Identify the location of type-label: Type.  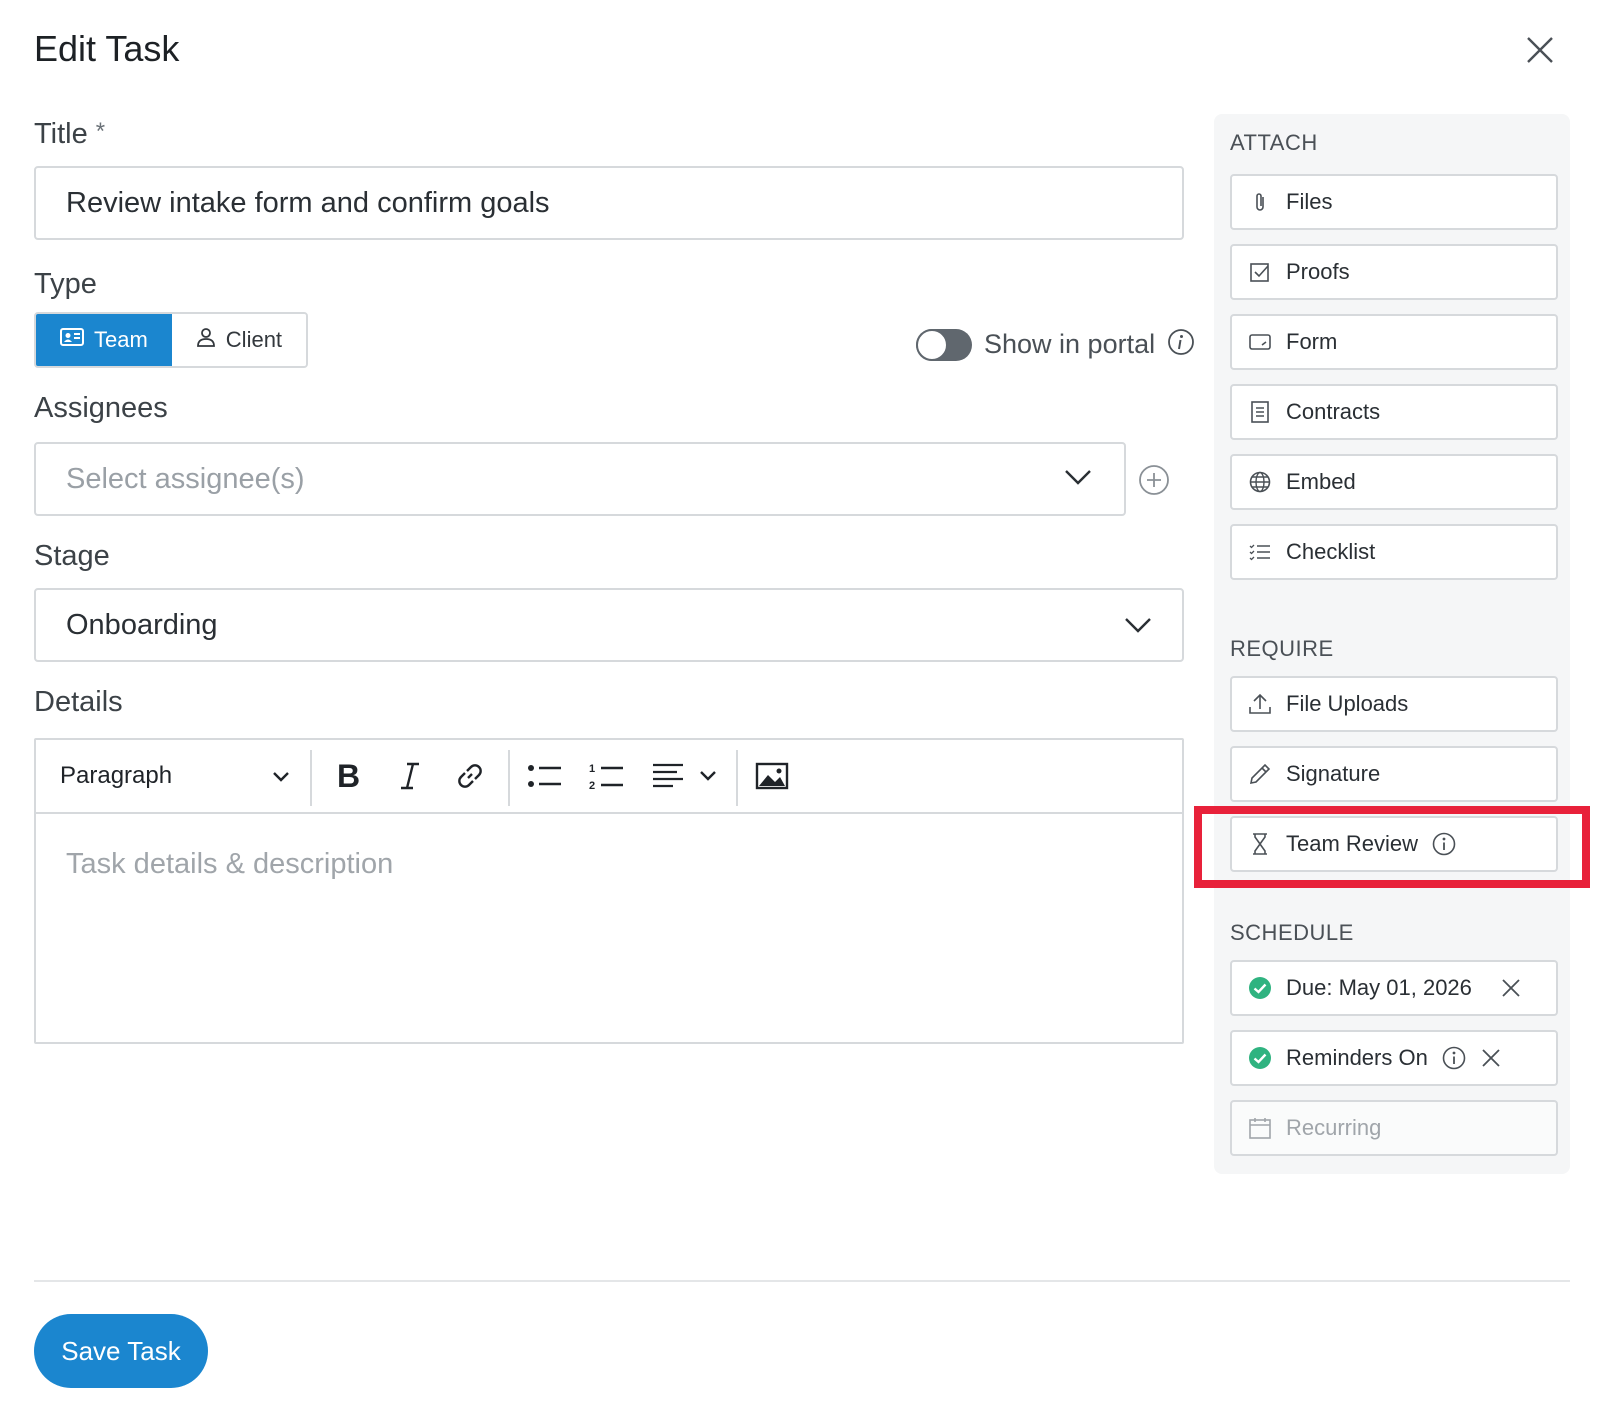
(65, 284).